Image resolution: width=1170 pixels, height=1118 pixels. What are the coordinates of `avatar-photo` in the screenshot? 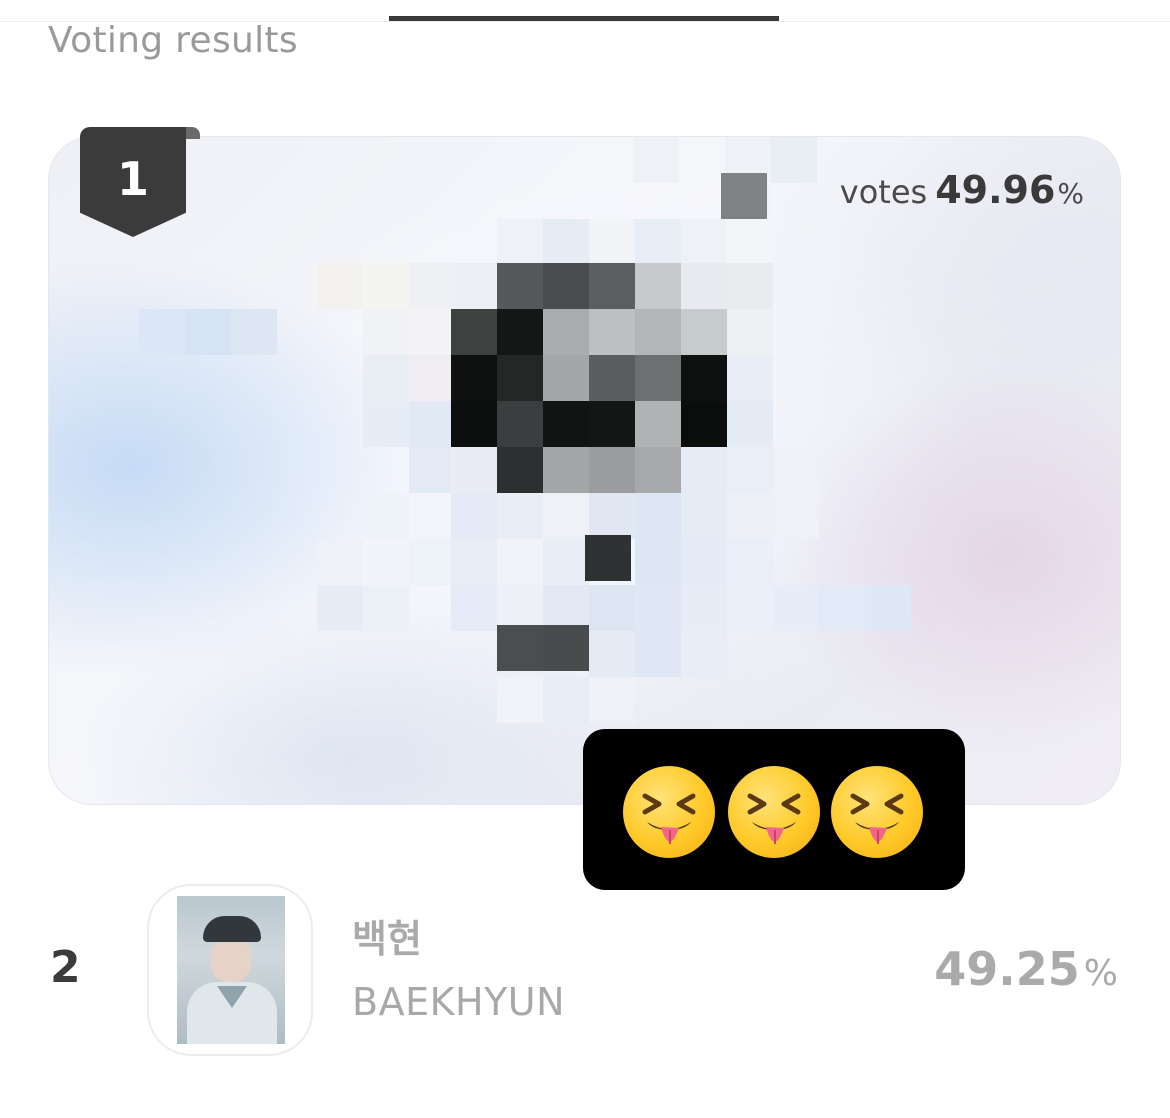 It's located at (231, 970).